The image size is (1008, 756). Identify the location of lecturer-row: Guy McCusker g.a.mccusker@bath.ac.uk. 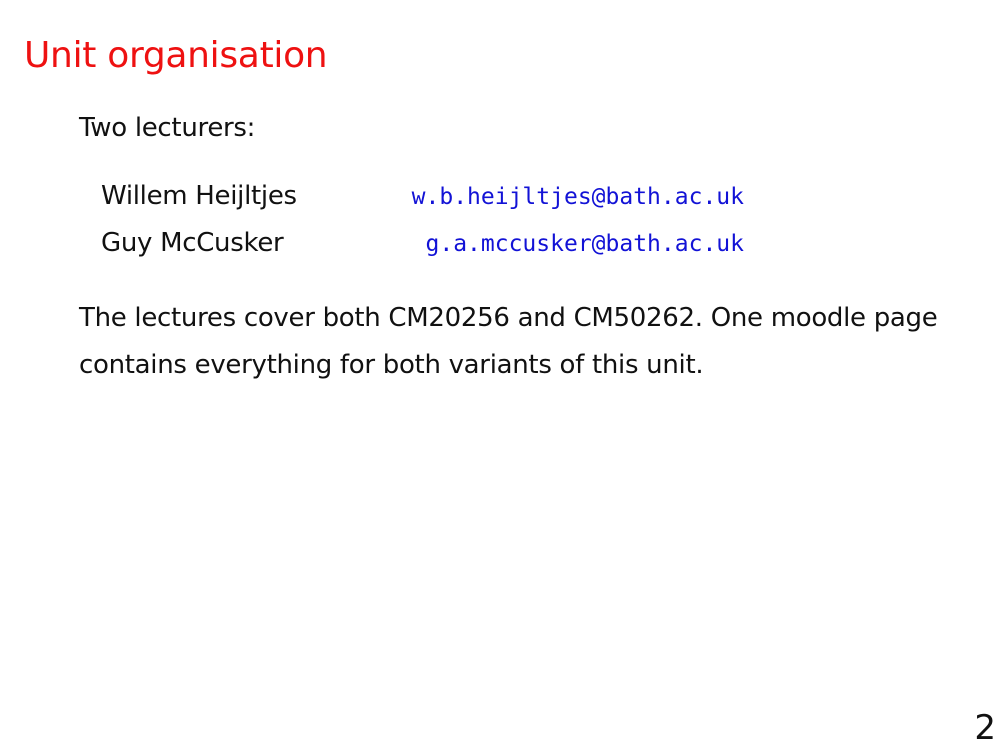
(431, 243).